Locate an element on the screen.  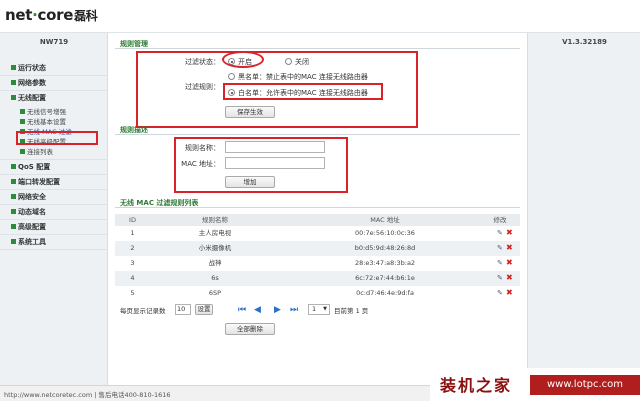
watermark: 装机之家 www.lotpc.com is located at coordinates (535, 384).